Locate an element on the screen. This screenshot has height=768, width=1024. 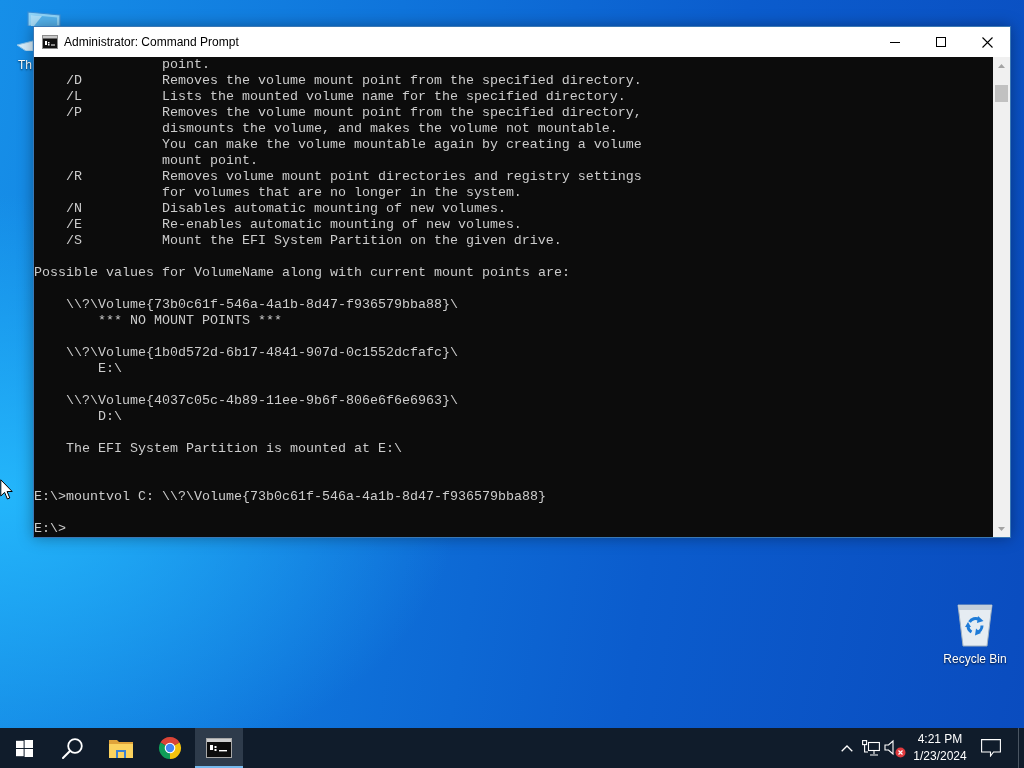
parameter-name: /E is located at coordinates (74, 225).